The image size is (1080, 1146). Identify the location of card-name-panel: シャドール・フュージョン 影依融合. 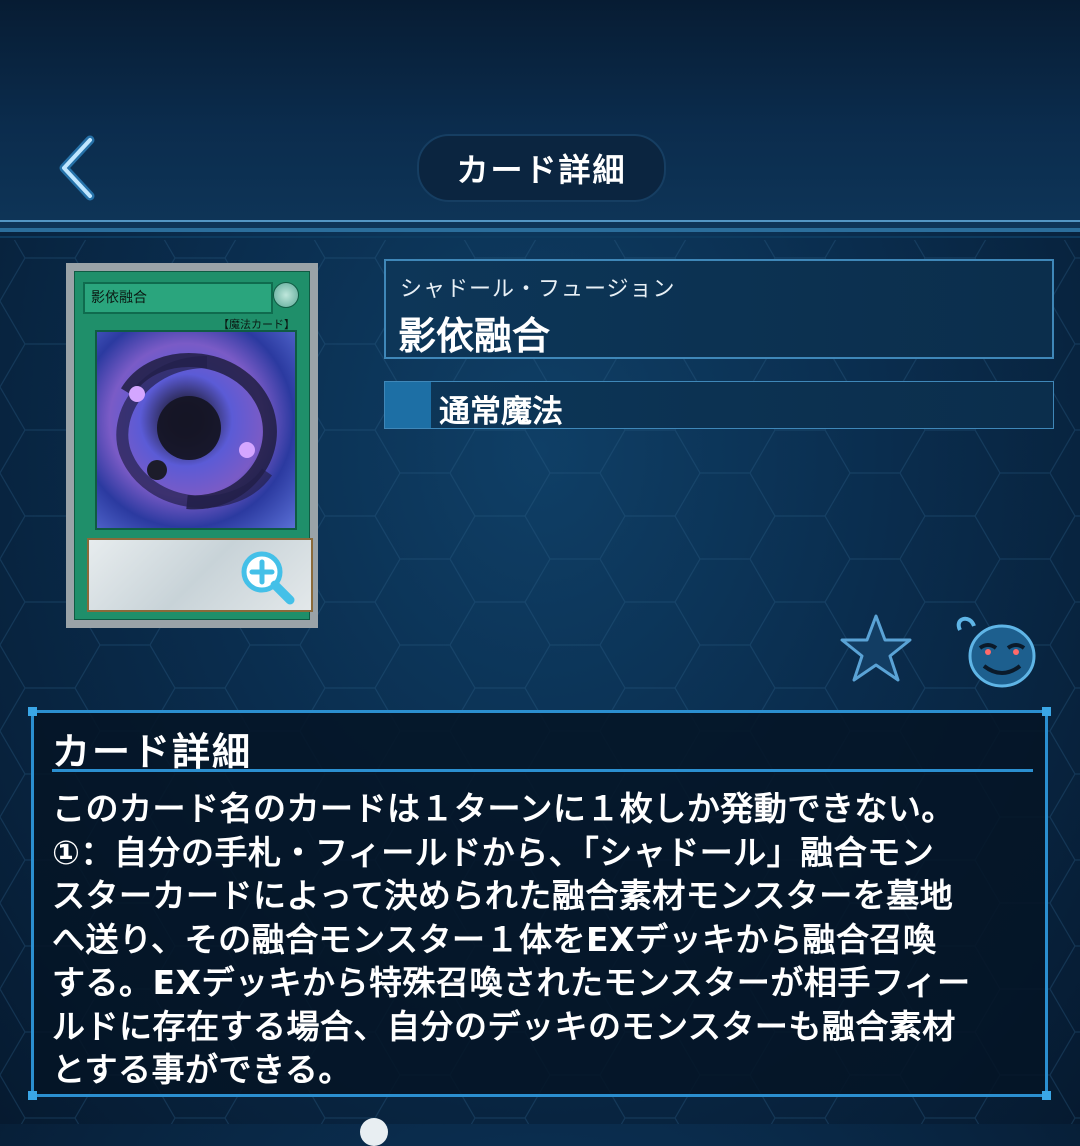
(719, 309).